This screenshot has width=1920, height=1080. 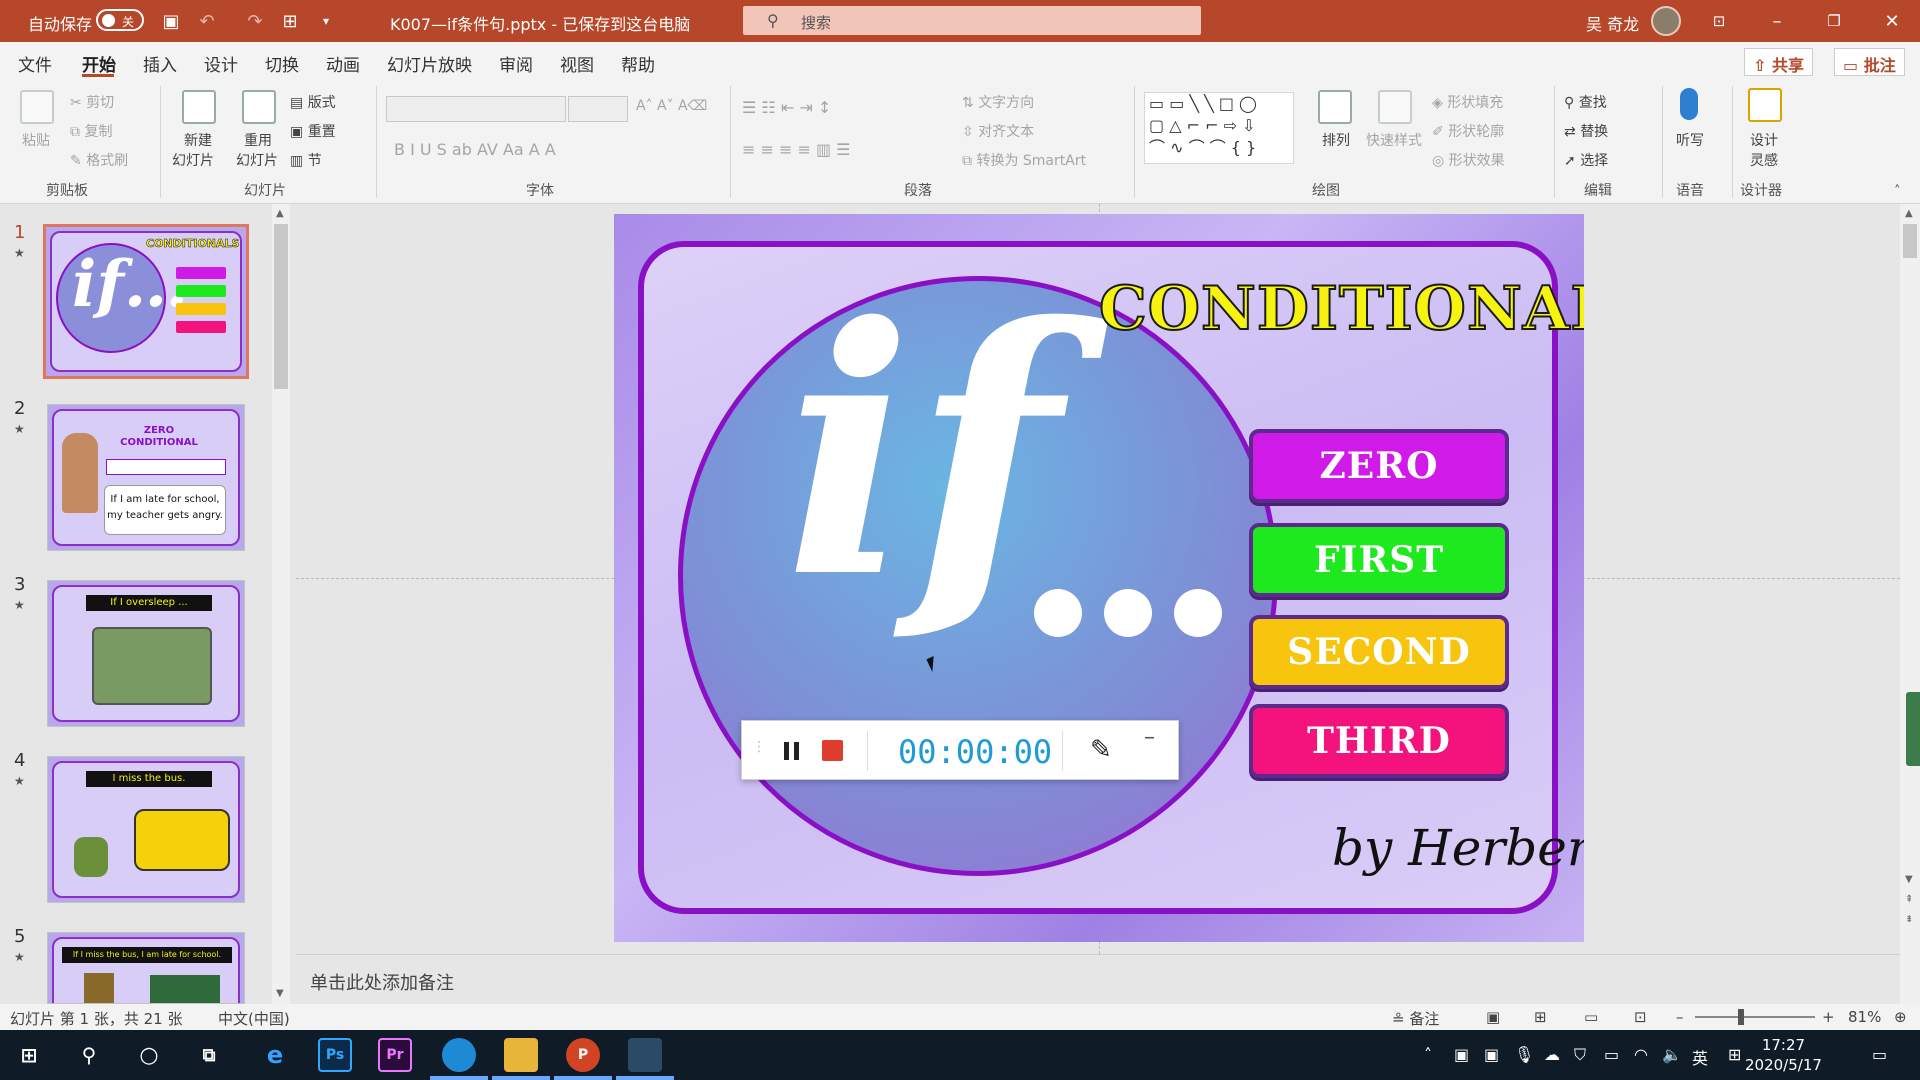 I want to click on reuse-slides-button-line2: 幻灯片, so click(x=257, y=160).